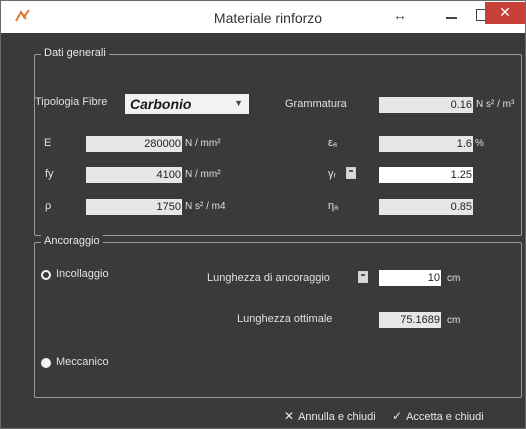 This screenshot has width=526, height=429. I want to click on eps-unit: %, so click(479, 143).